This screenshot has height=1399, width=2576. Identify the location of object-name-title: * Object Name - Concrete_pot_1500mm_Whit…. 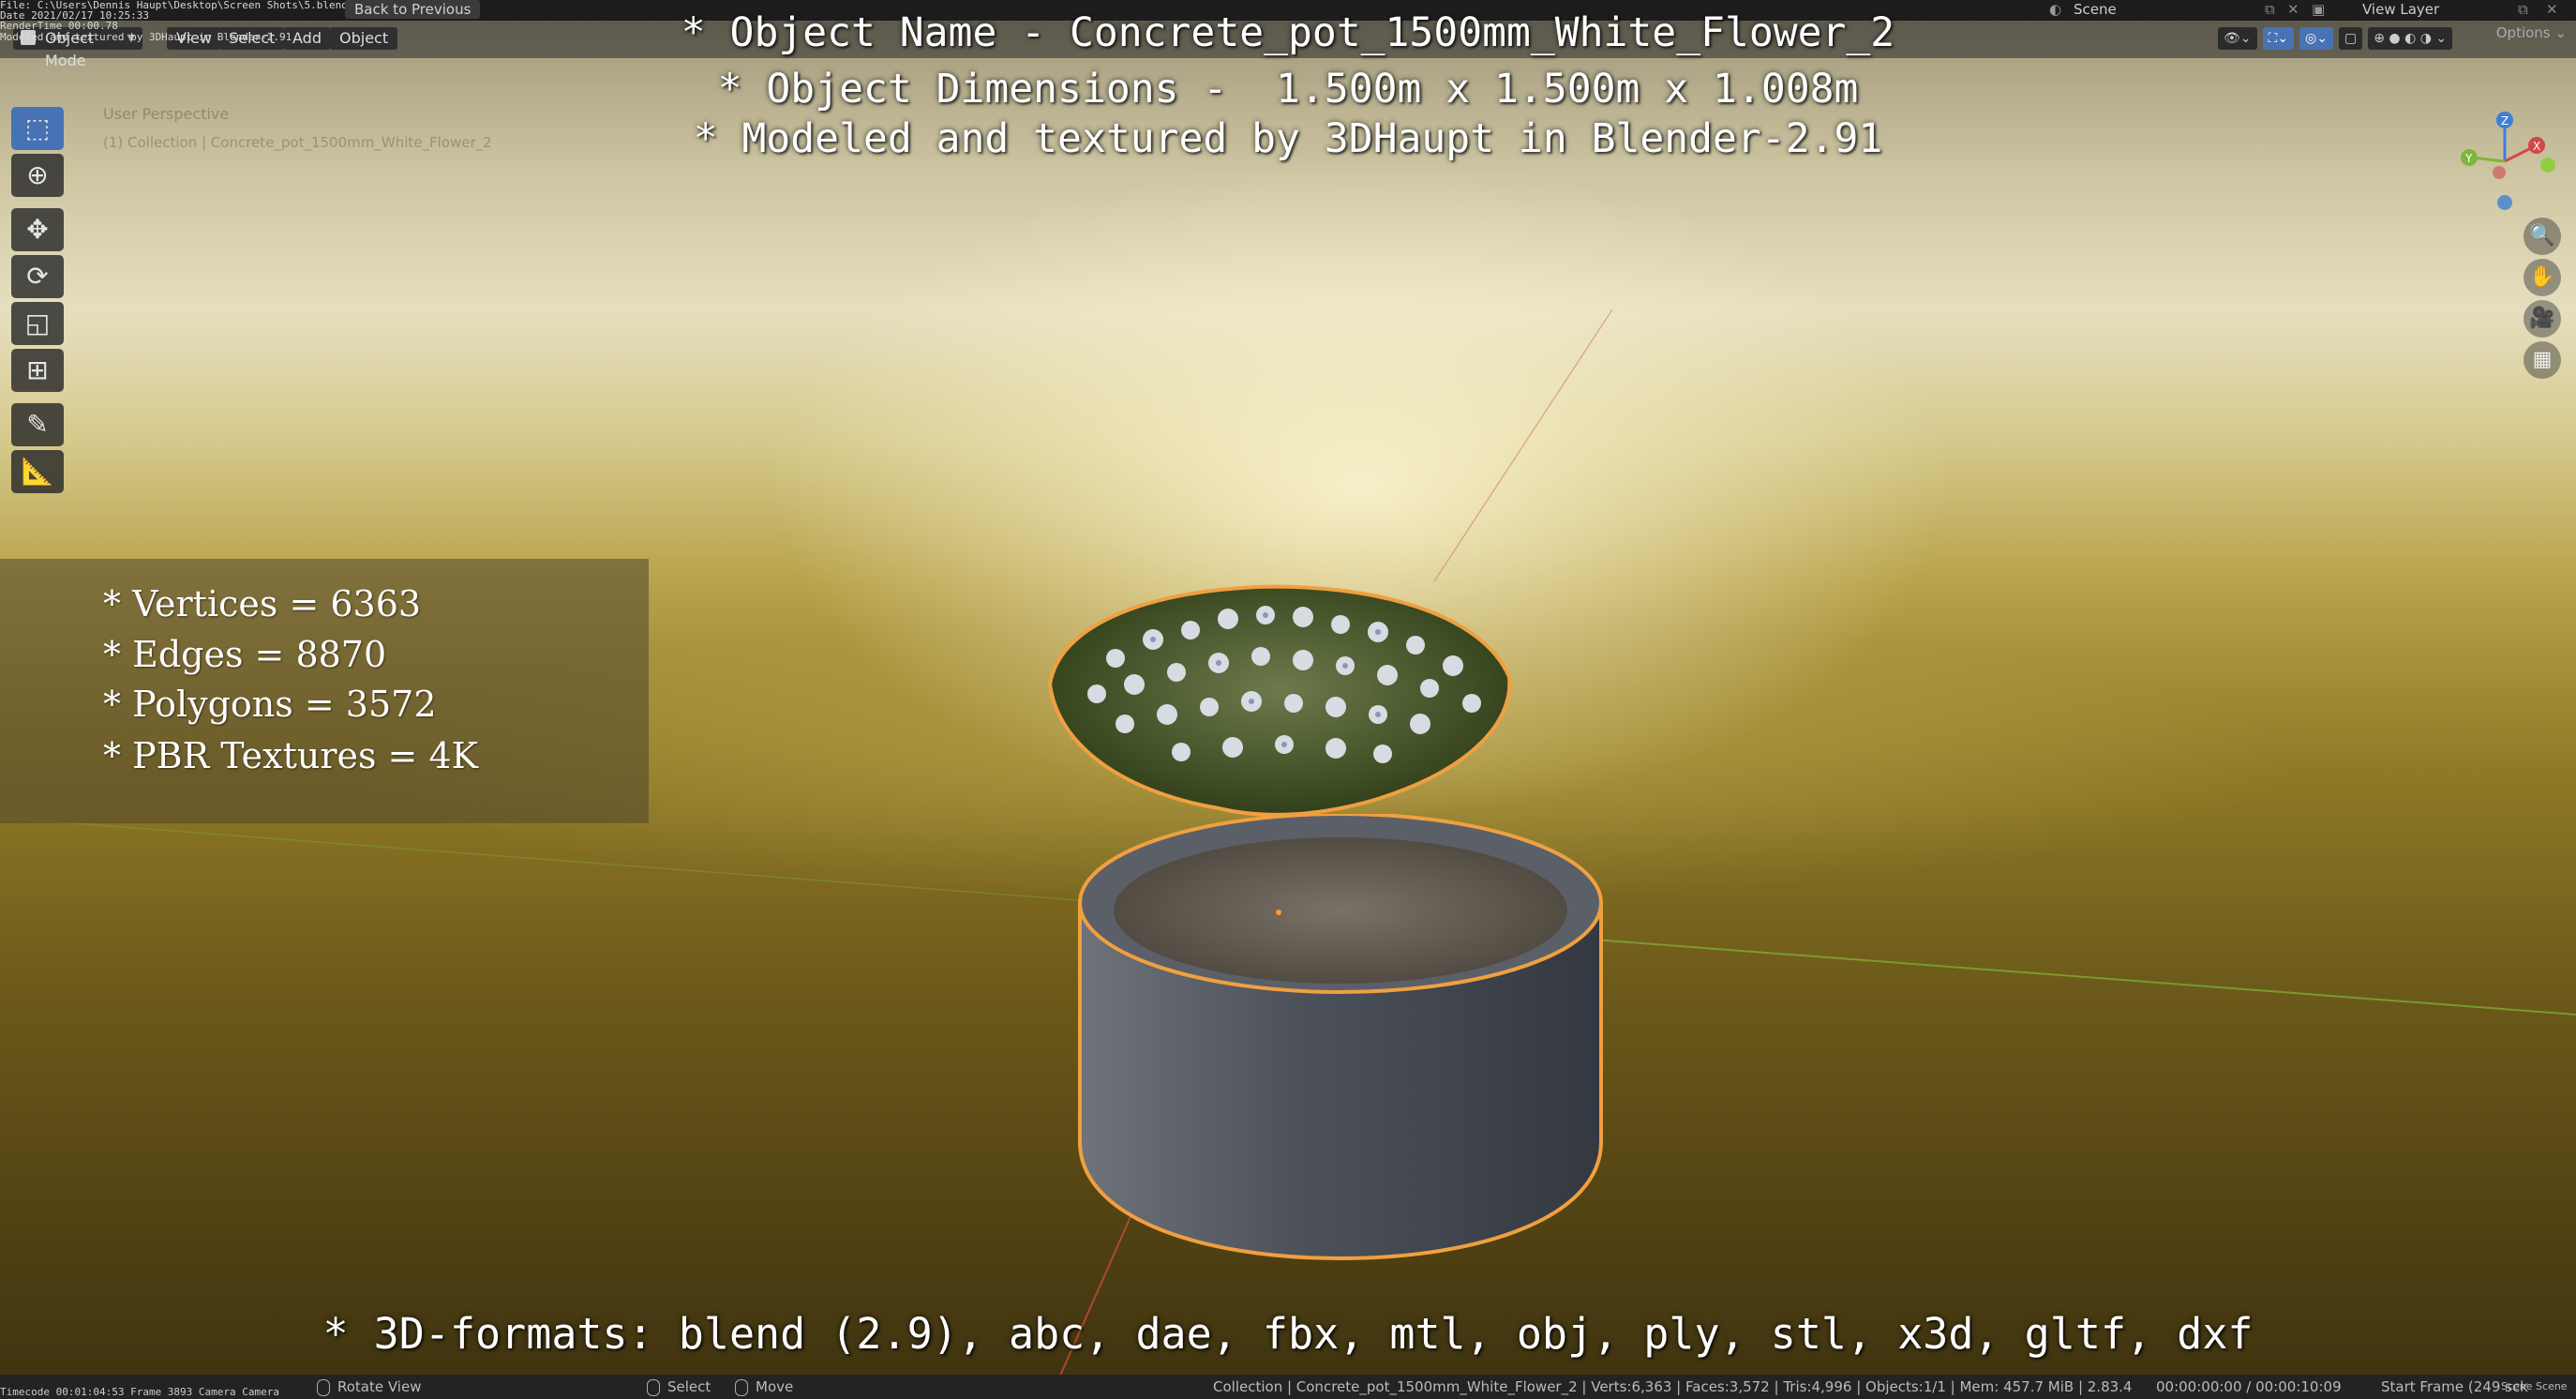
(1288, 32).